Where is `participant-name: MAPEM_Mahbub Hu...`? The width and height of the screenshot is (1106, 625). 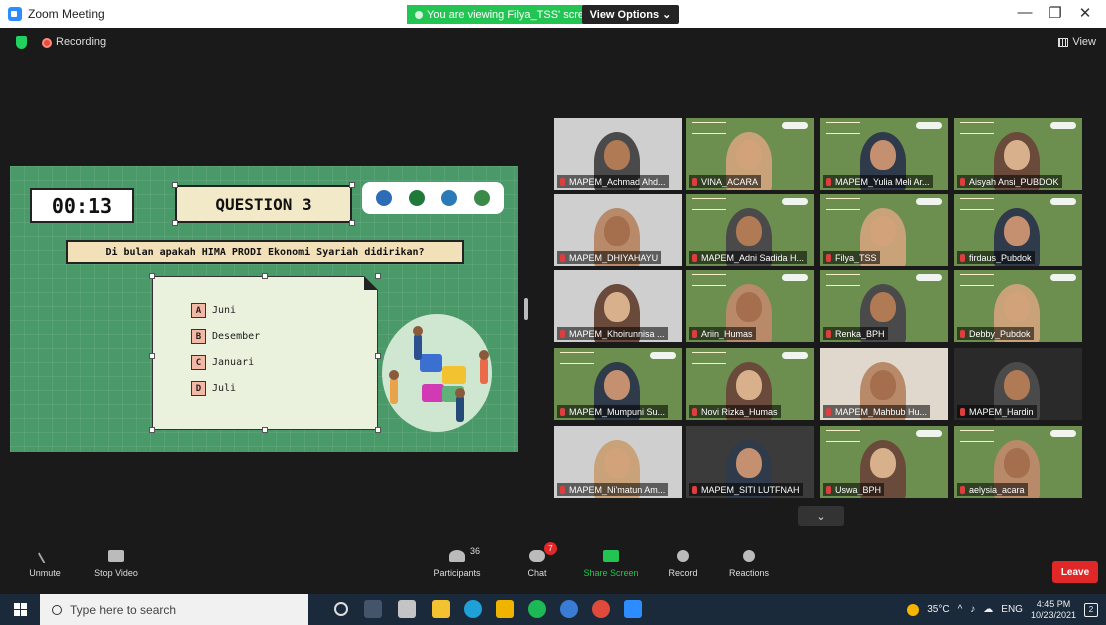 participant-name: MAPEM_Mahbub Hu... is located at coordinates (877, 411).